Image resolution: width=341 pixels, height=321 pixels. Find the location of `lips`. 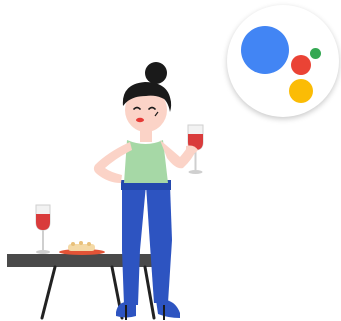

lips is located at coordinates (140, 120).